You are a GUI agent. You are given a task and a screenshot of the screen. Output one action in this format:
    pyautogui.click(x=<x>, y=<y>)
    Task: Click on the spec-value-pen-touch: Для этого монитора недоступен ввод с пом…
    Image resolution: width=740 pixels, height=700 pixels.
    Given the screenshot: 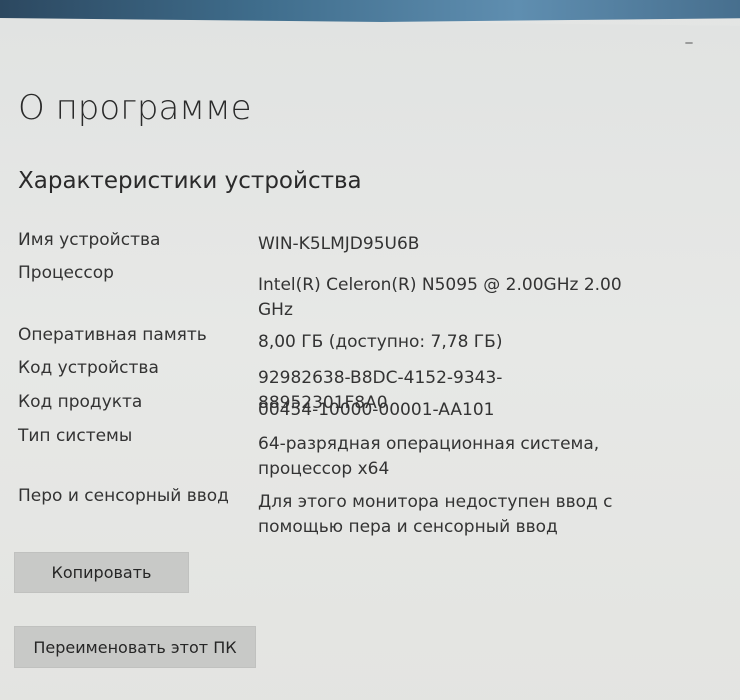 What is the action you would take?
    pyautogui.click(x=435, y=514)
    